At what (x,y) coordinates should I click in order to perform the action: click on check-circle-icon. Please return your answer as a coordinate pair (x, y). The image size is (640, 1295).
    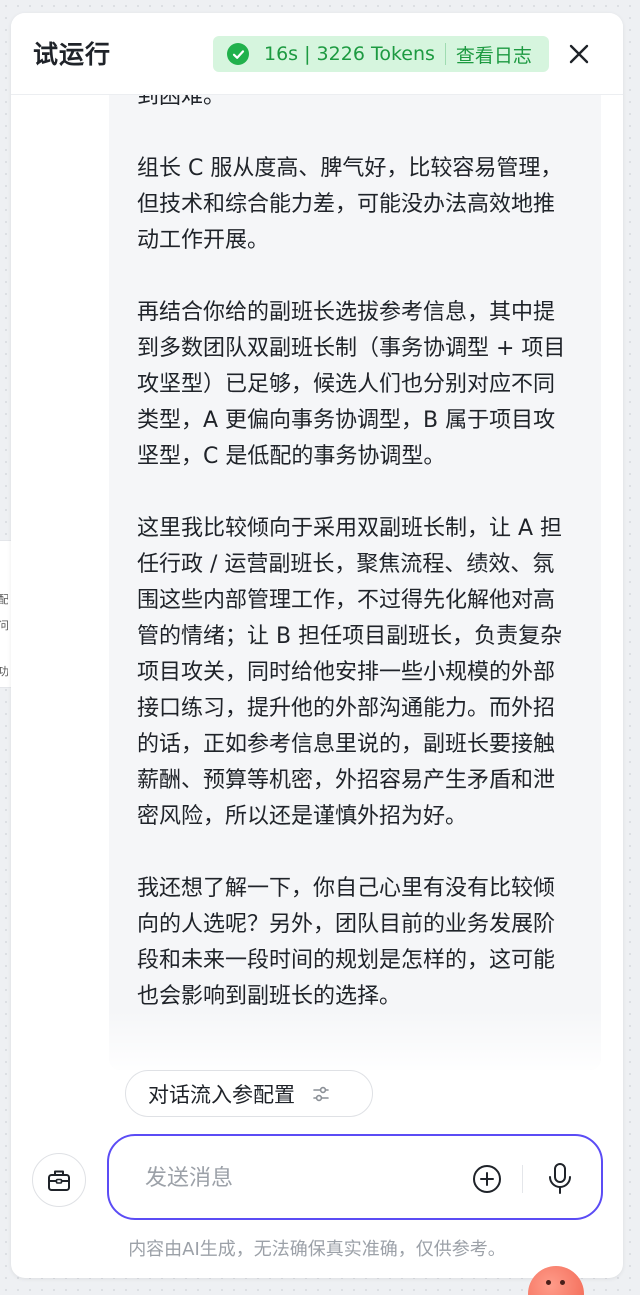
    Looking at the image, I should click on (238, 54).